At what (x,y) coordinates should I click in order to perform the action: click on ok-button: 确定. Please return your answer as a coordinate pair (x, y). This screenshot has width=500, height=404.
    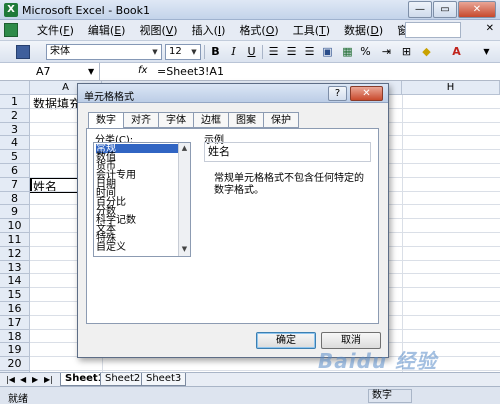
    Looking at the image, I should click on (286, 340).